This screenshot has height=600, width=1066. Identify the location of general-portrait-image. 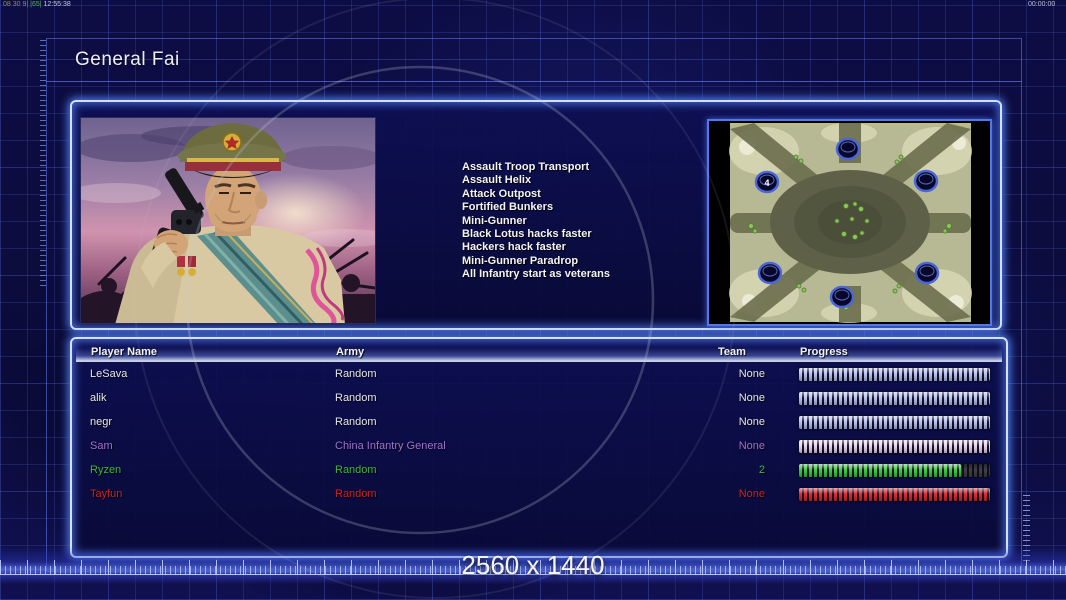
(228, 220).